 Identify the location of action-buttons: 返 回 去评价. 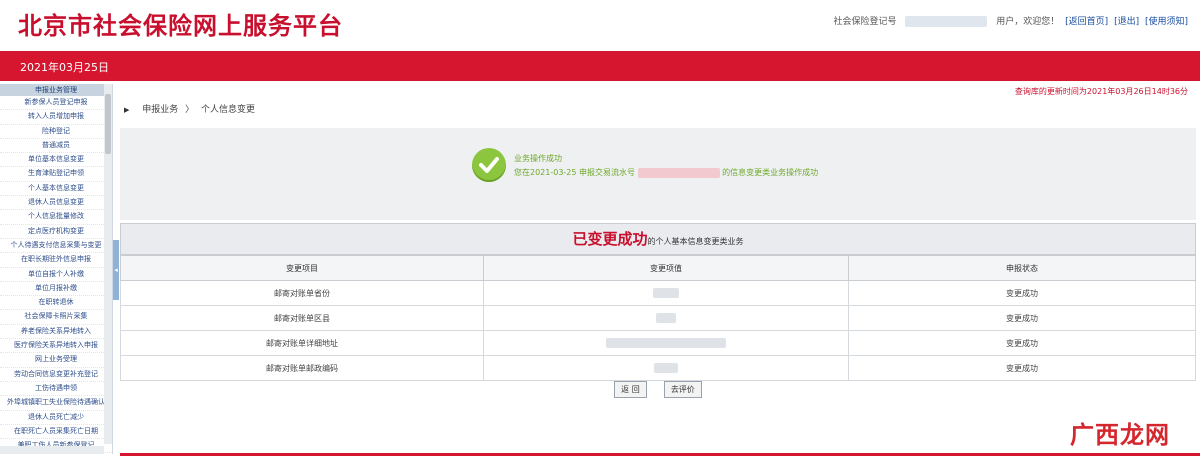
(658, 387).